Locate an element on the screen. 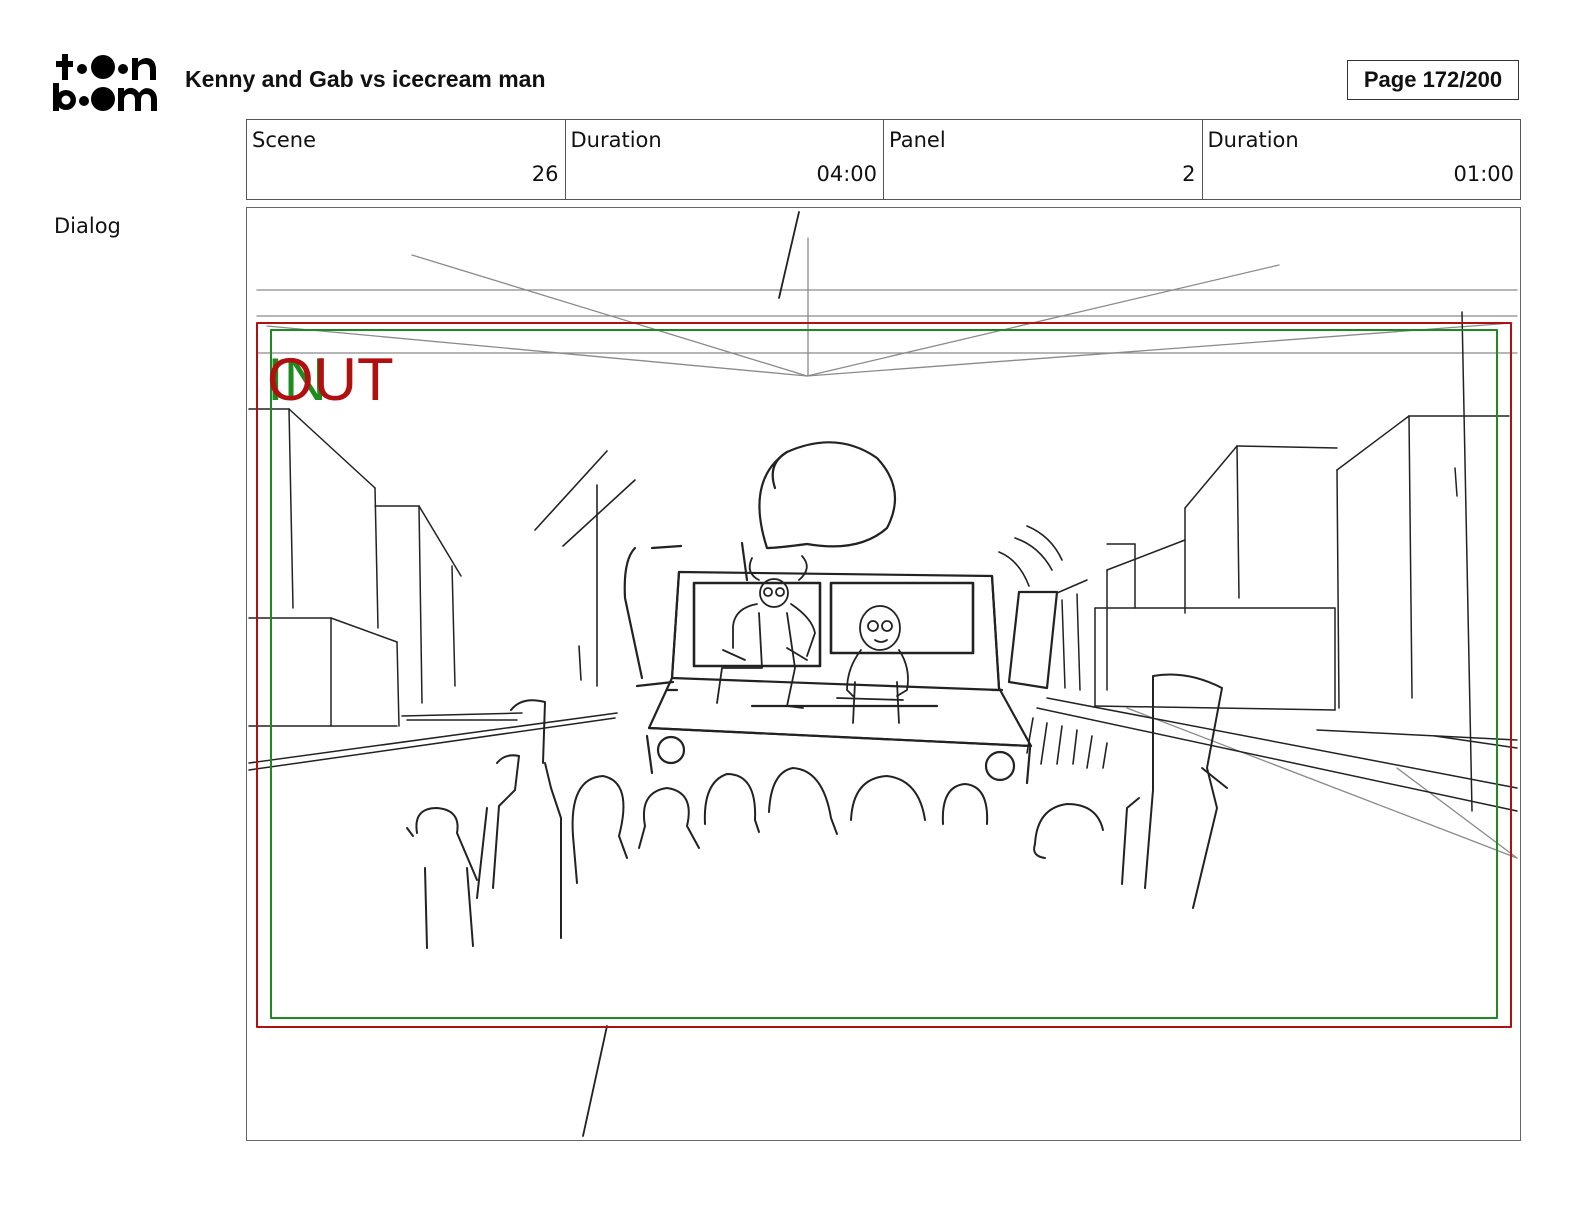 The height and width of the screenshot is (1224, 1584). scene-cell: Scene 26 is located at coordinates (406, 159).